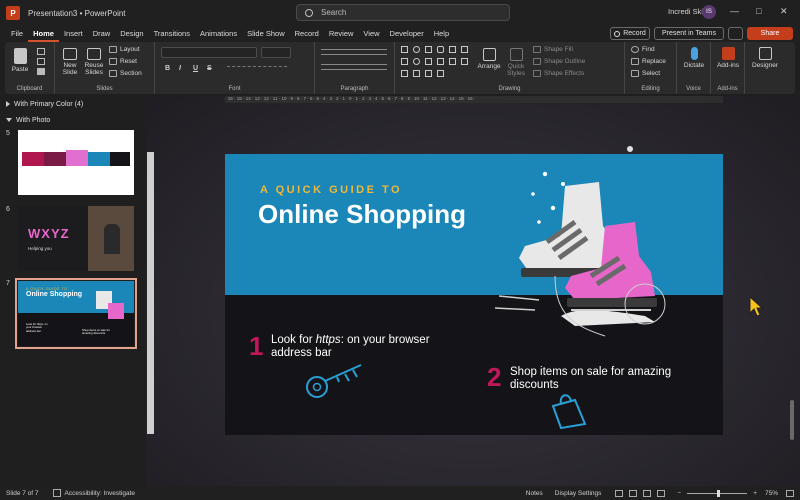 This screenshot has width=800, height=500. Describe the element at coordinates (784, 11) in the screenshot. I see `close-icon: ✕` at that location.